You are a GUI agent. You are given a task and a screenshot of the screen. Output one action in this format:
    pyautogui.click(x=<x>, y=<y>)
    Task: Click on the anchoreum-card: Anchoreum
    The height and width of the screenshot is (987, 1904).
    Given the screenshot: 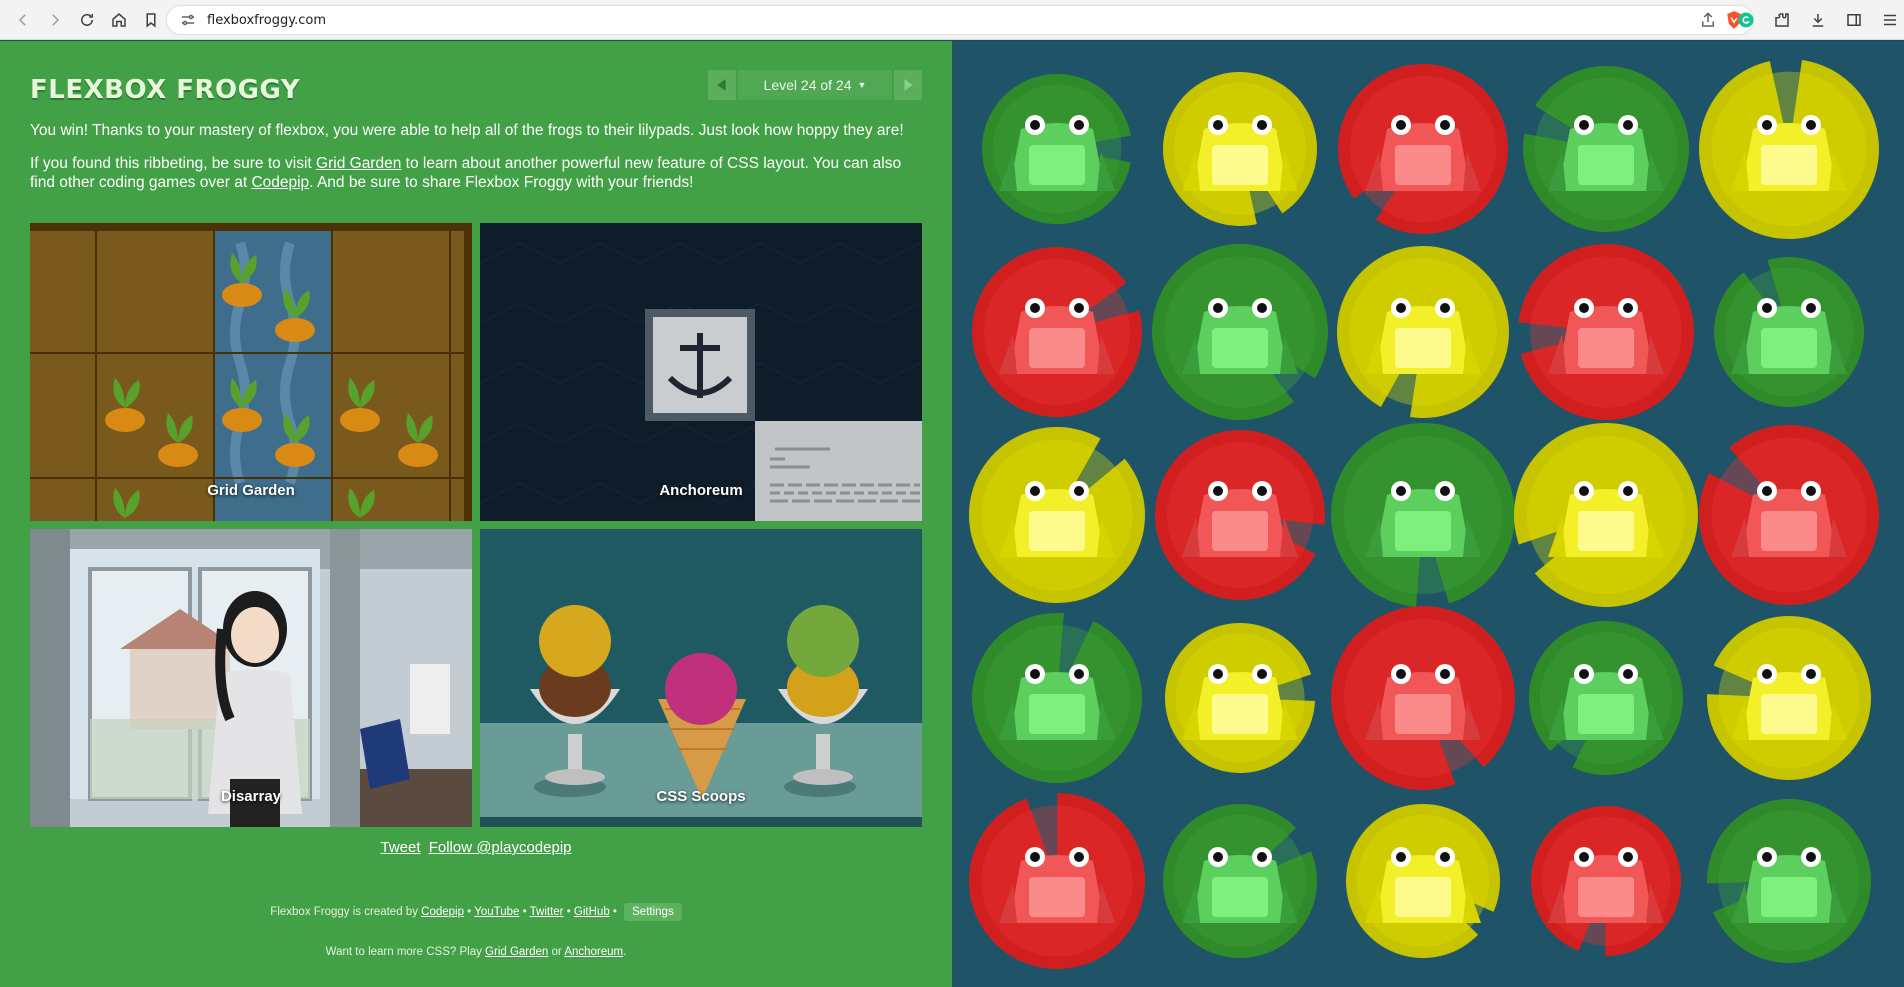 What is the action you would take?
    pyautogui.click(x=701, y=372)
    